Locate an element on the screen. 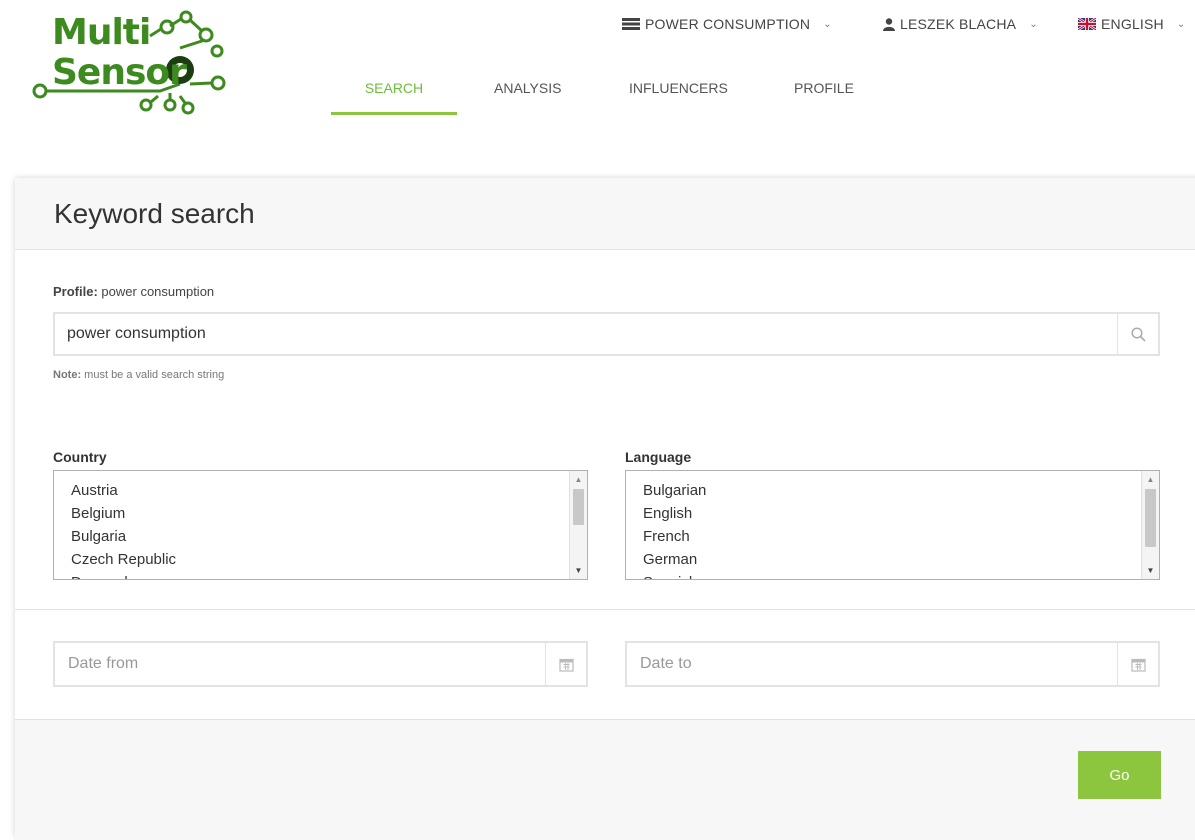 The image size is (1195, 840). profile-label-key: Profile: is located at coordinates (75, 291).